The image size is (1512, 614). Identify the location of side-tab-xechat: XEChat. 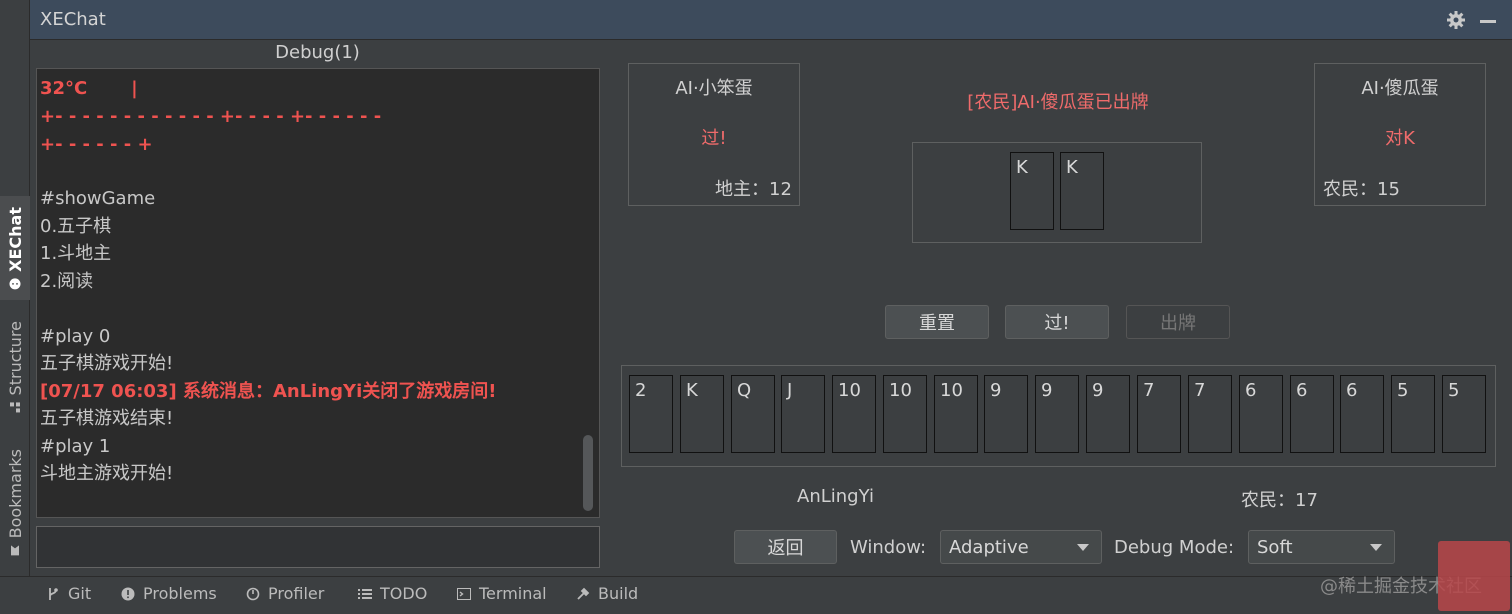
(15, 248).